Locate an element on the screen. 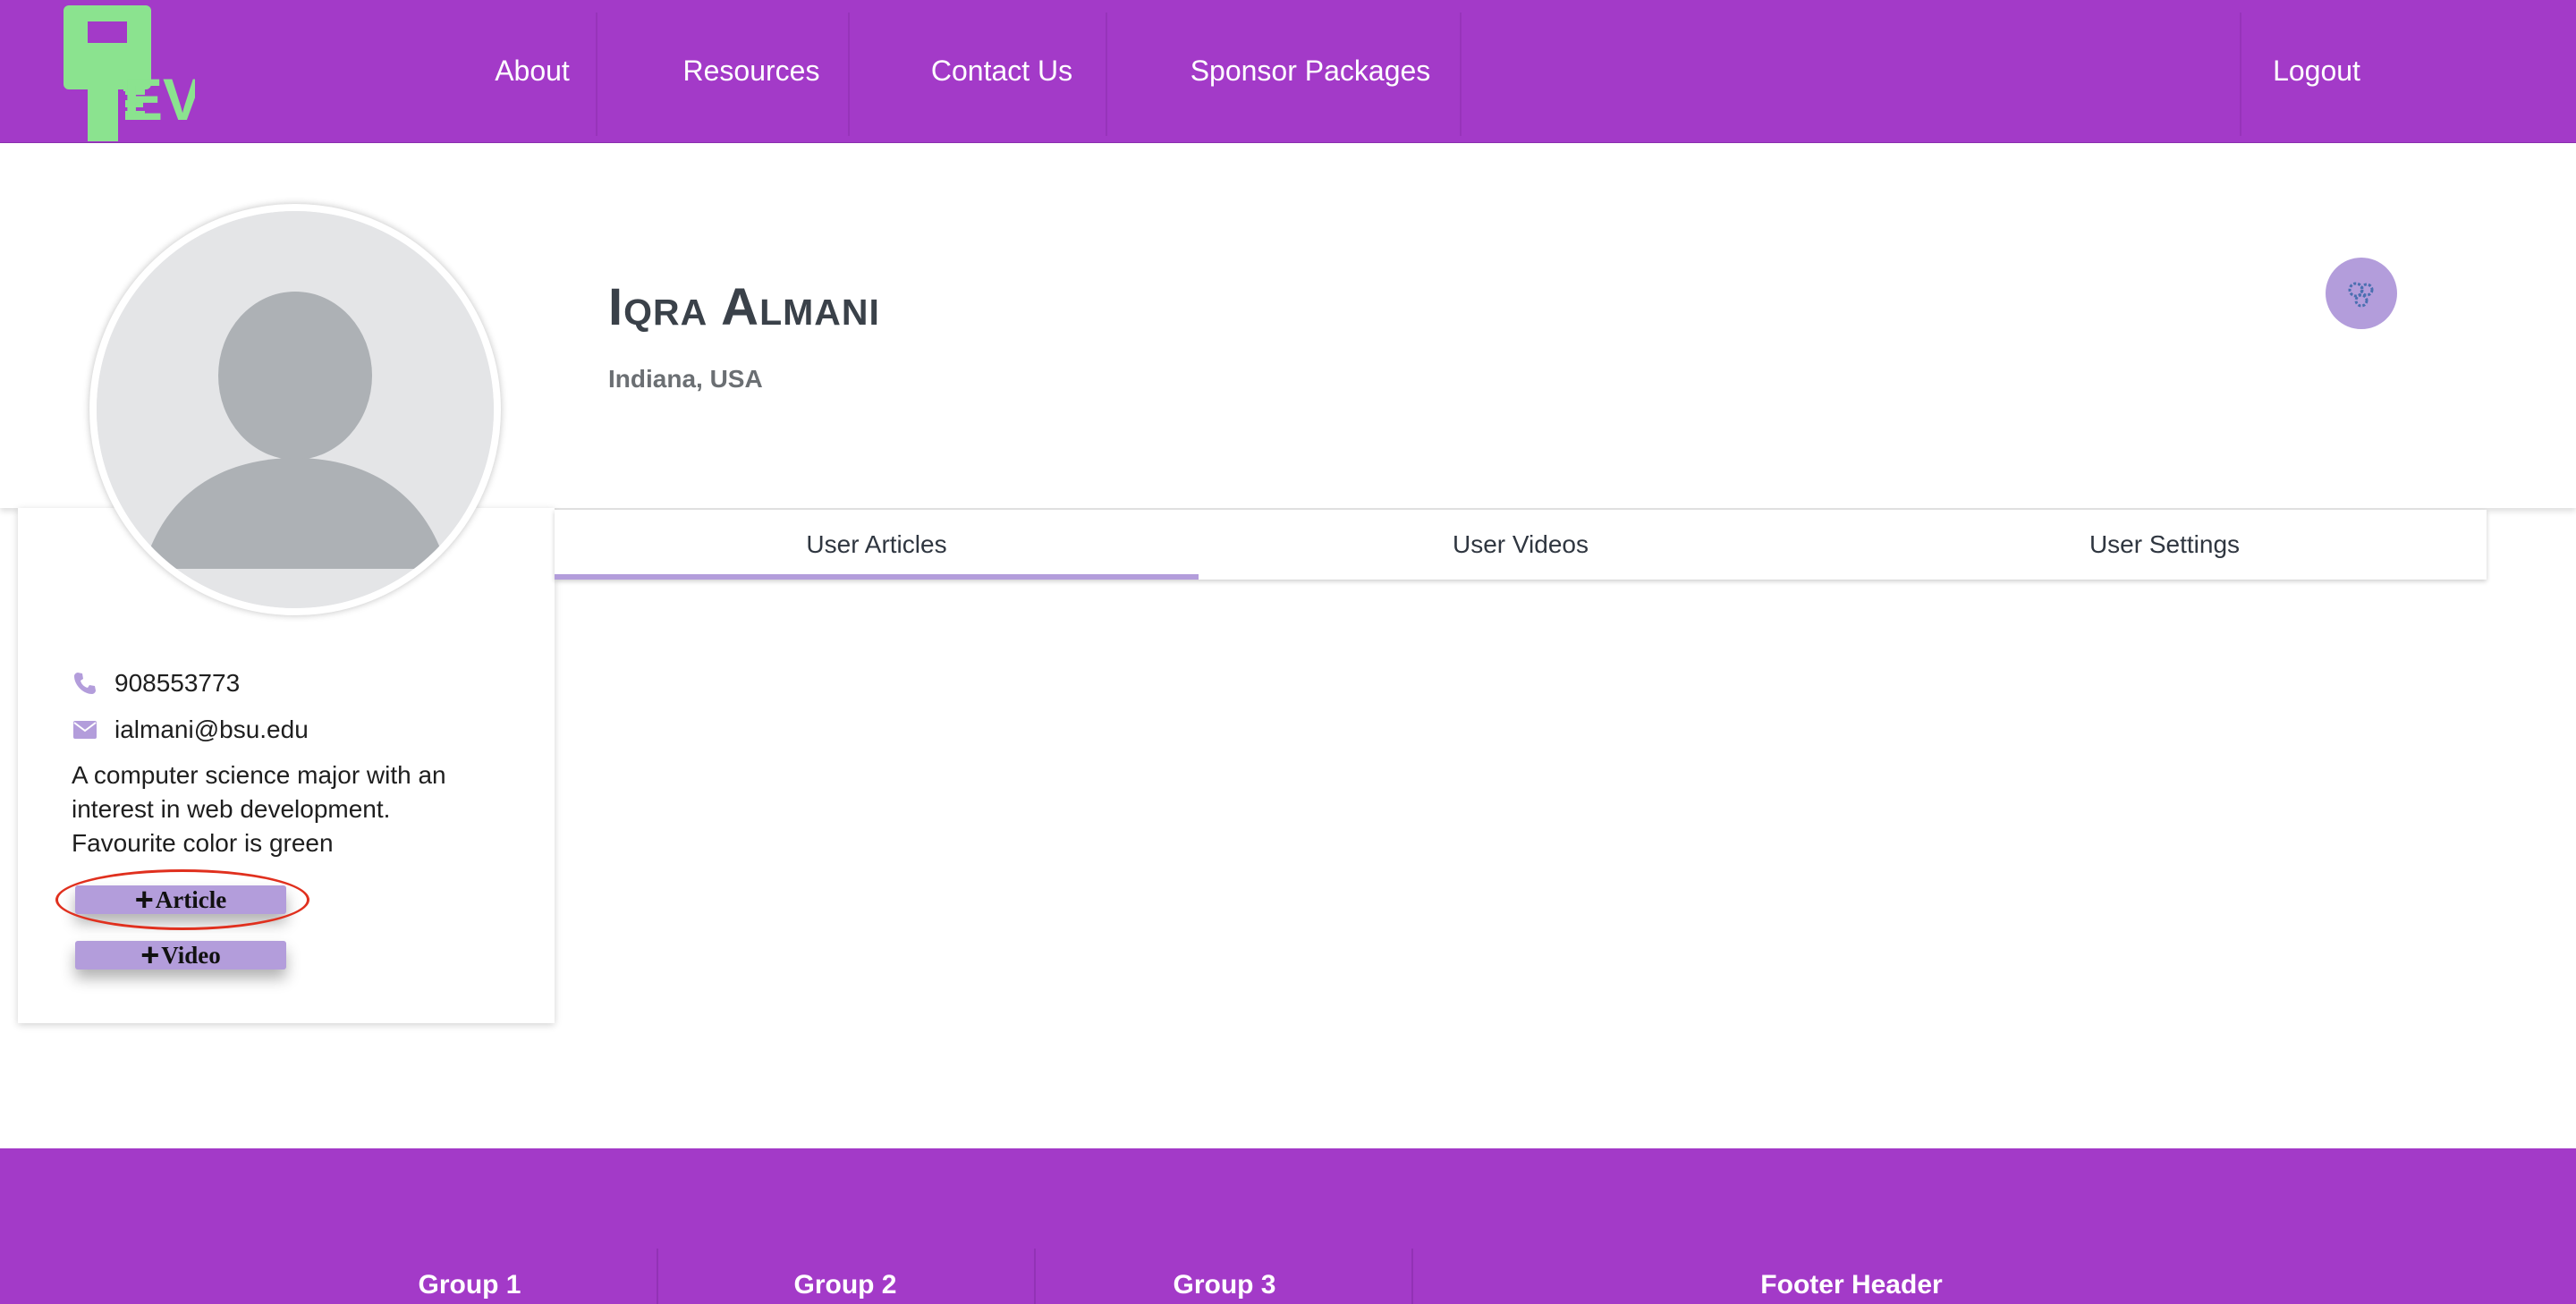  tab-label: User Videos is located at coordinates (1520, 544).